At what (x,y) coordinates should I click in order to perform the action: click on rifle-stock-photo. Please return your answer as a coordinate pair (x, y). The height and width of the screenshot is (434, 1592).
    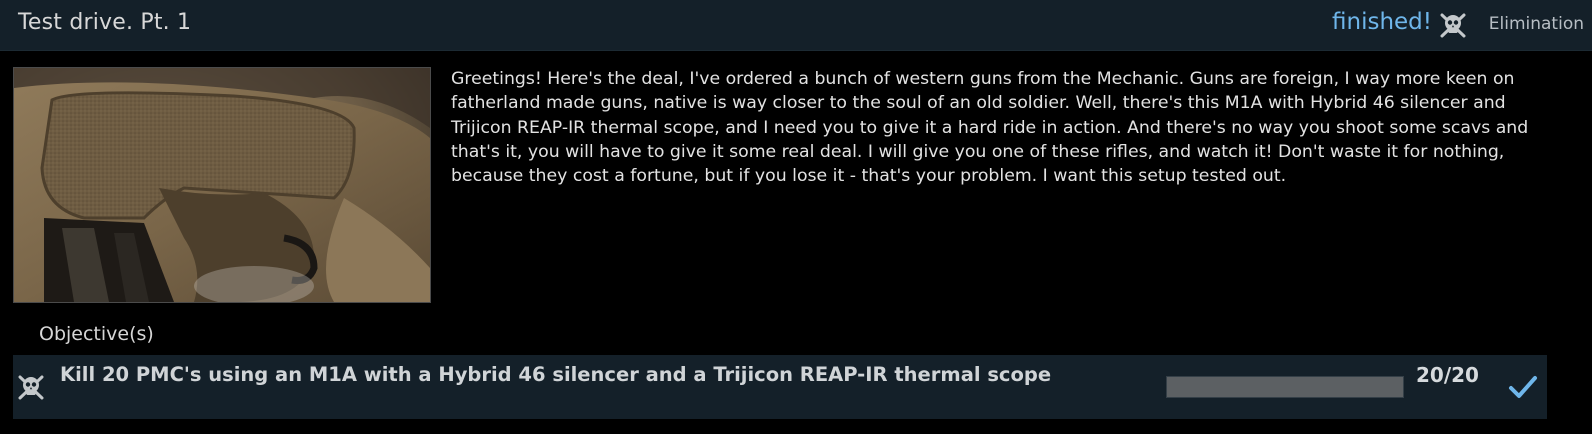
    Looking at the image, I should click on (222, 185).